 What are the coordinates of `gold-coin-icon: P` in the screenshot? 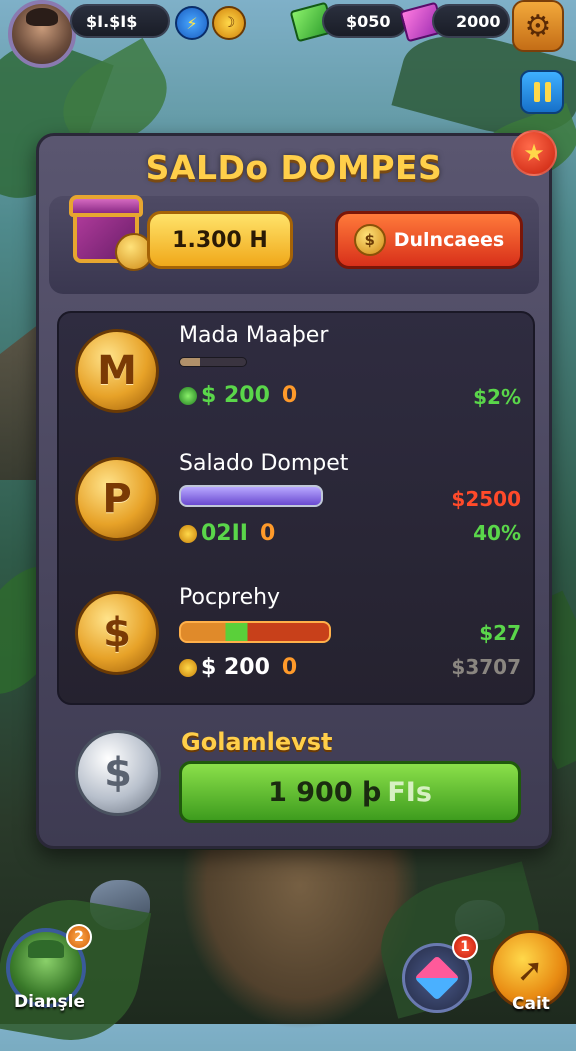 It's located at (117, 499).